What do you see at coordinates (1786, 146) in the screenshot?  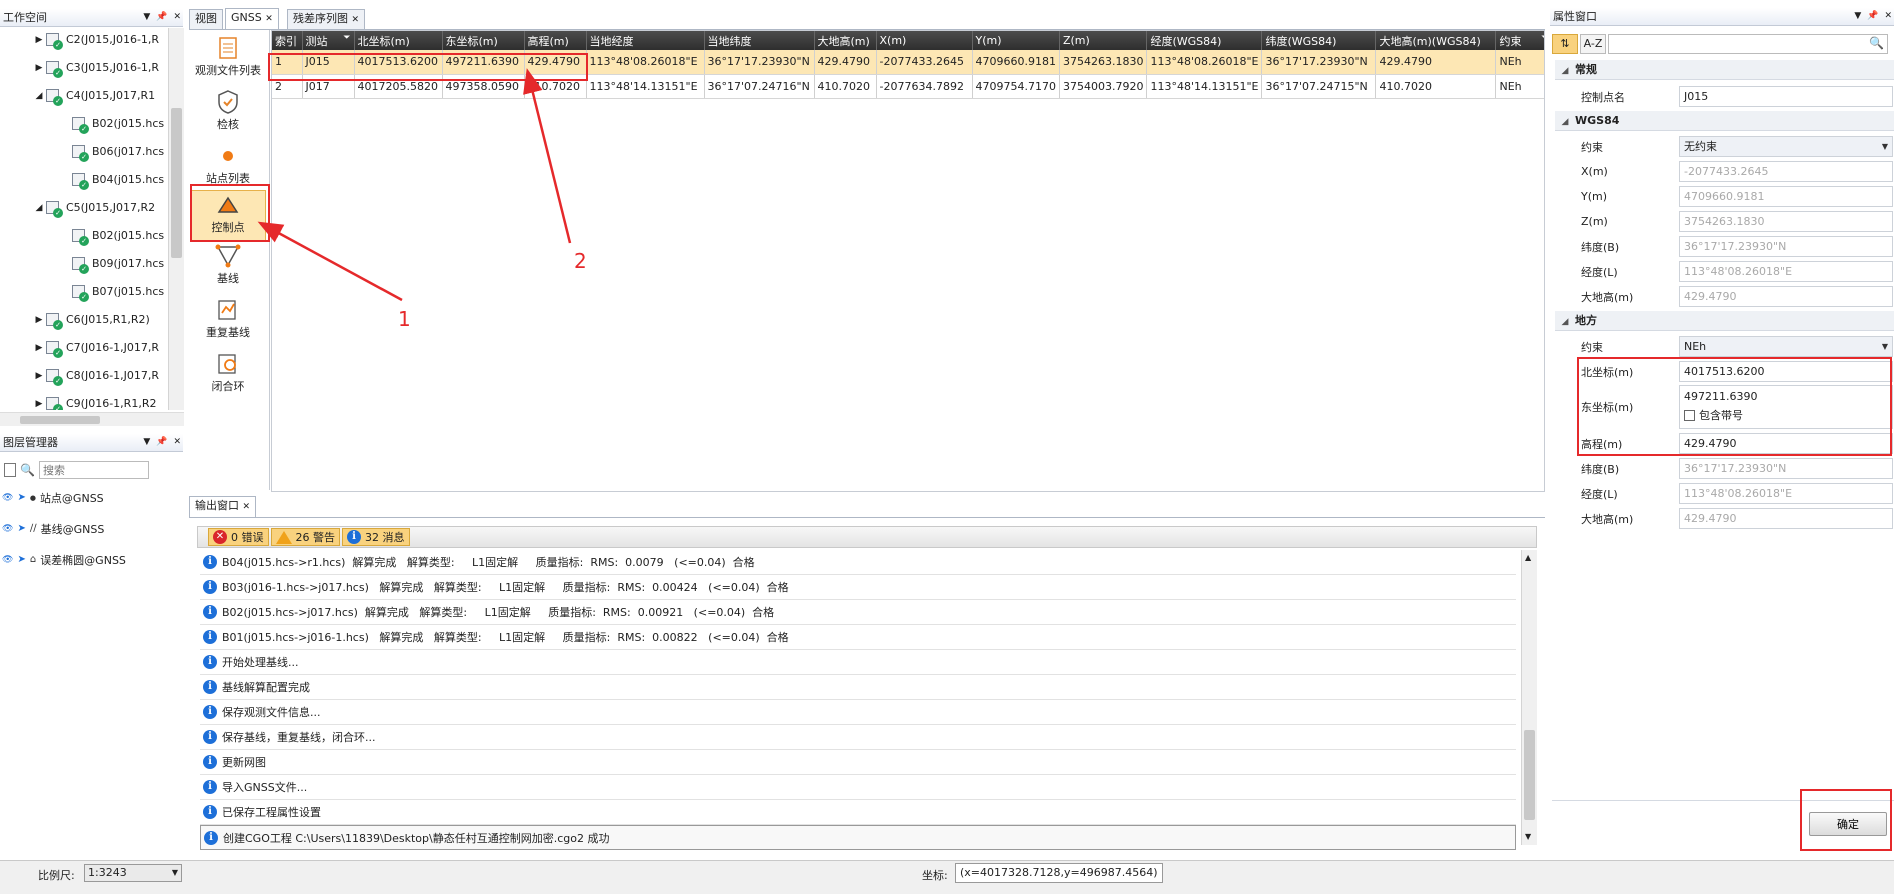 I see `constraint-select: 无约束 ▼` at bounding box center [1786, 146].